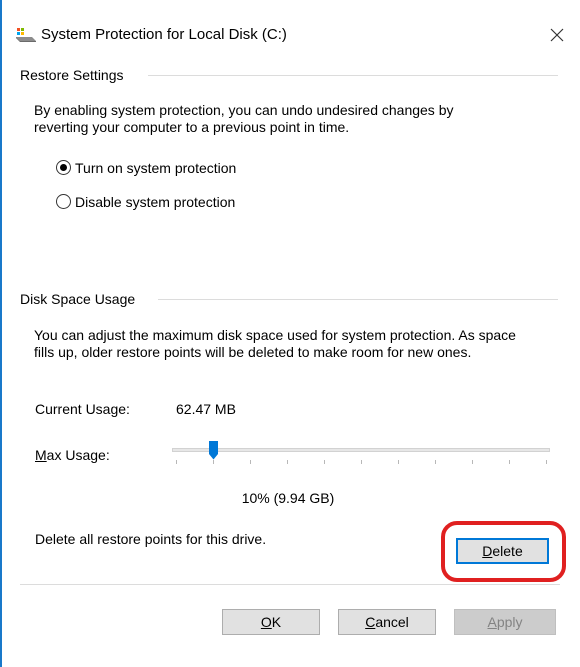 Image resolution: width=580 pixels, height=667 pixels. I want to click on slider-thumb, so click(213, 450).